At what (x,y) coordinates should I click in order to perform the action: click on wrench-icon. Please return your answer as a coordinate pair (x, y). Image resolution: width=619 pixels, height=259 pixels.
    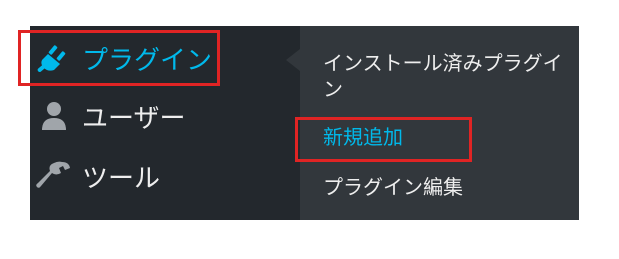
    Looking at the image, I should click on (54, 176).